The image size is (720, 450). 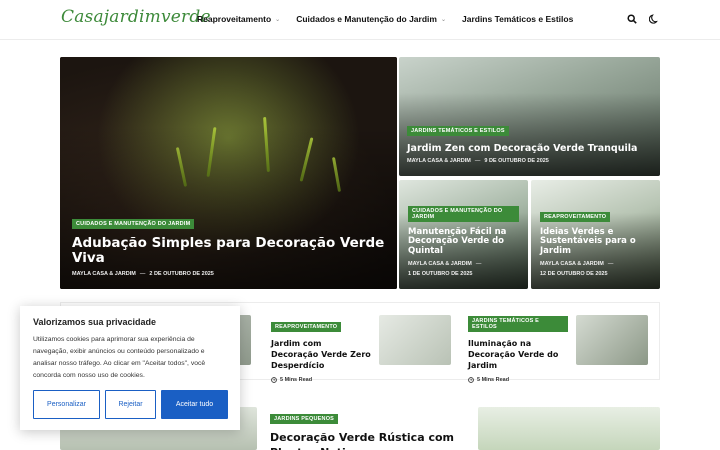 I want to click on post-date: 9 de outubro de 2025, so click(x=516, y=161).